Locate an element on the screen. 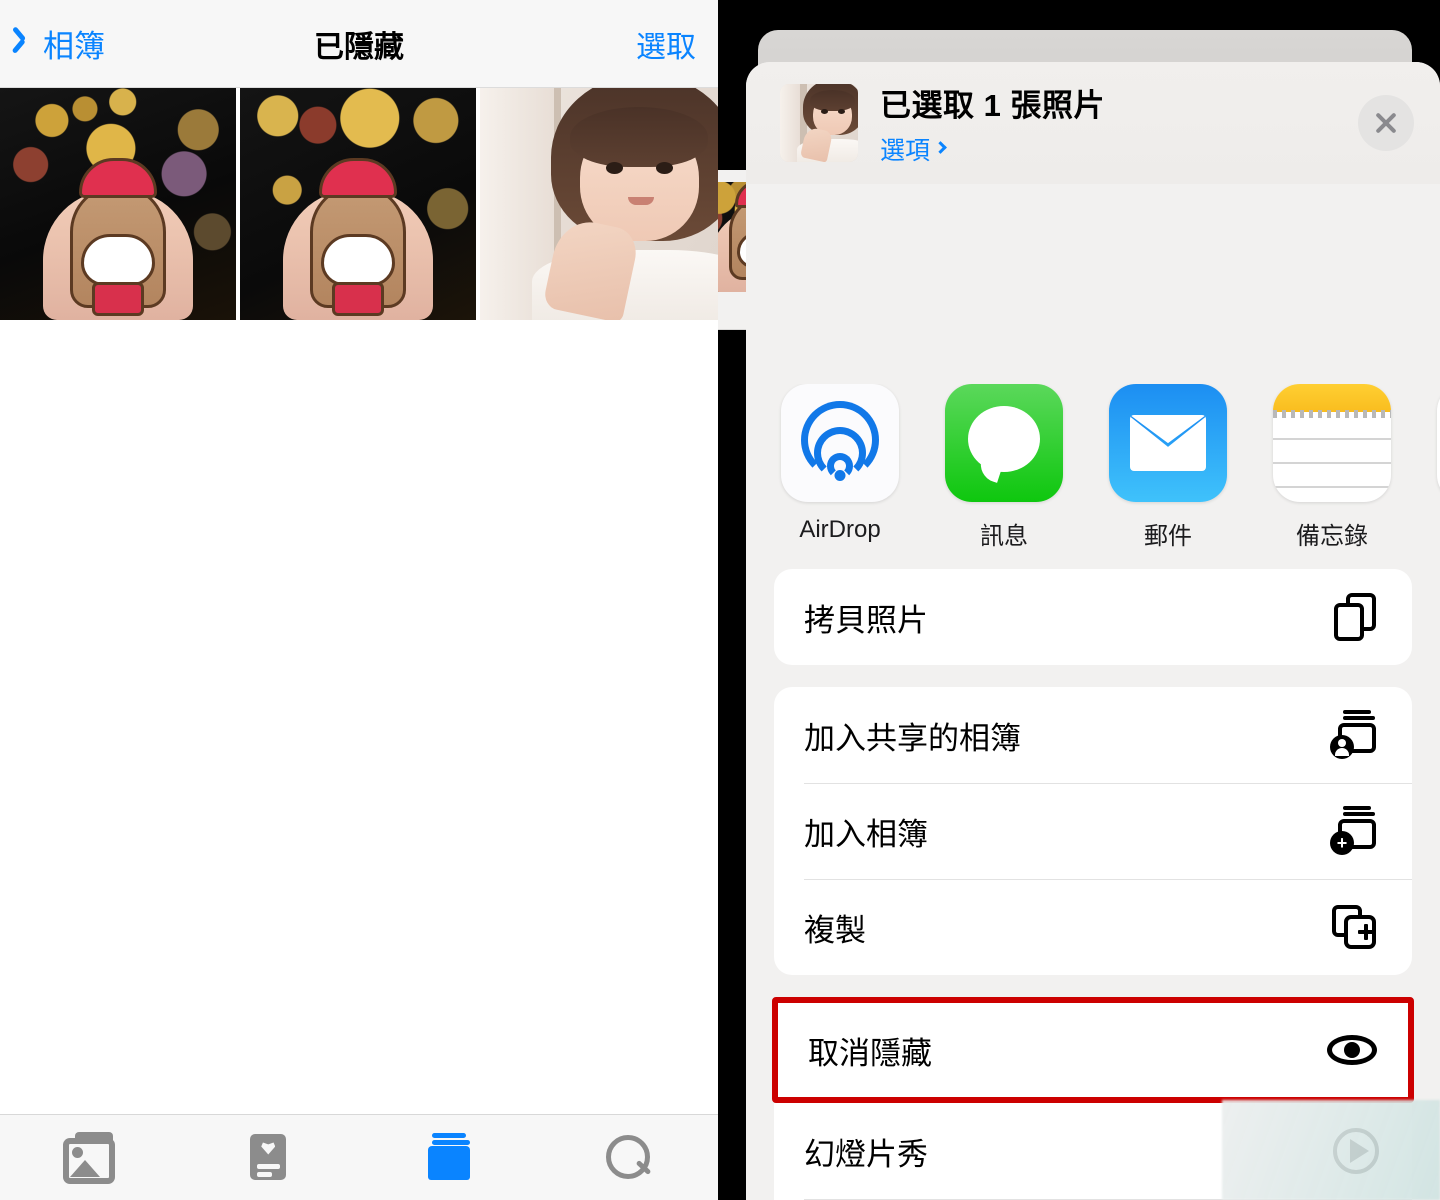  selection-count-label: 已選取 1 張照片 is located at coordinates (992, 105).